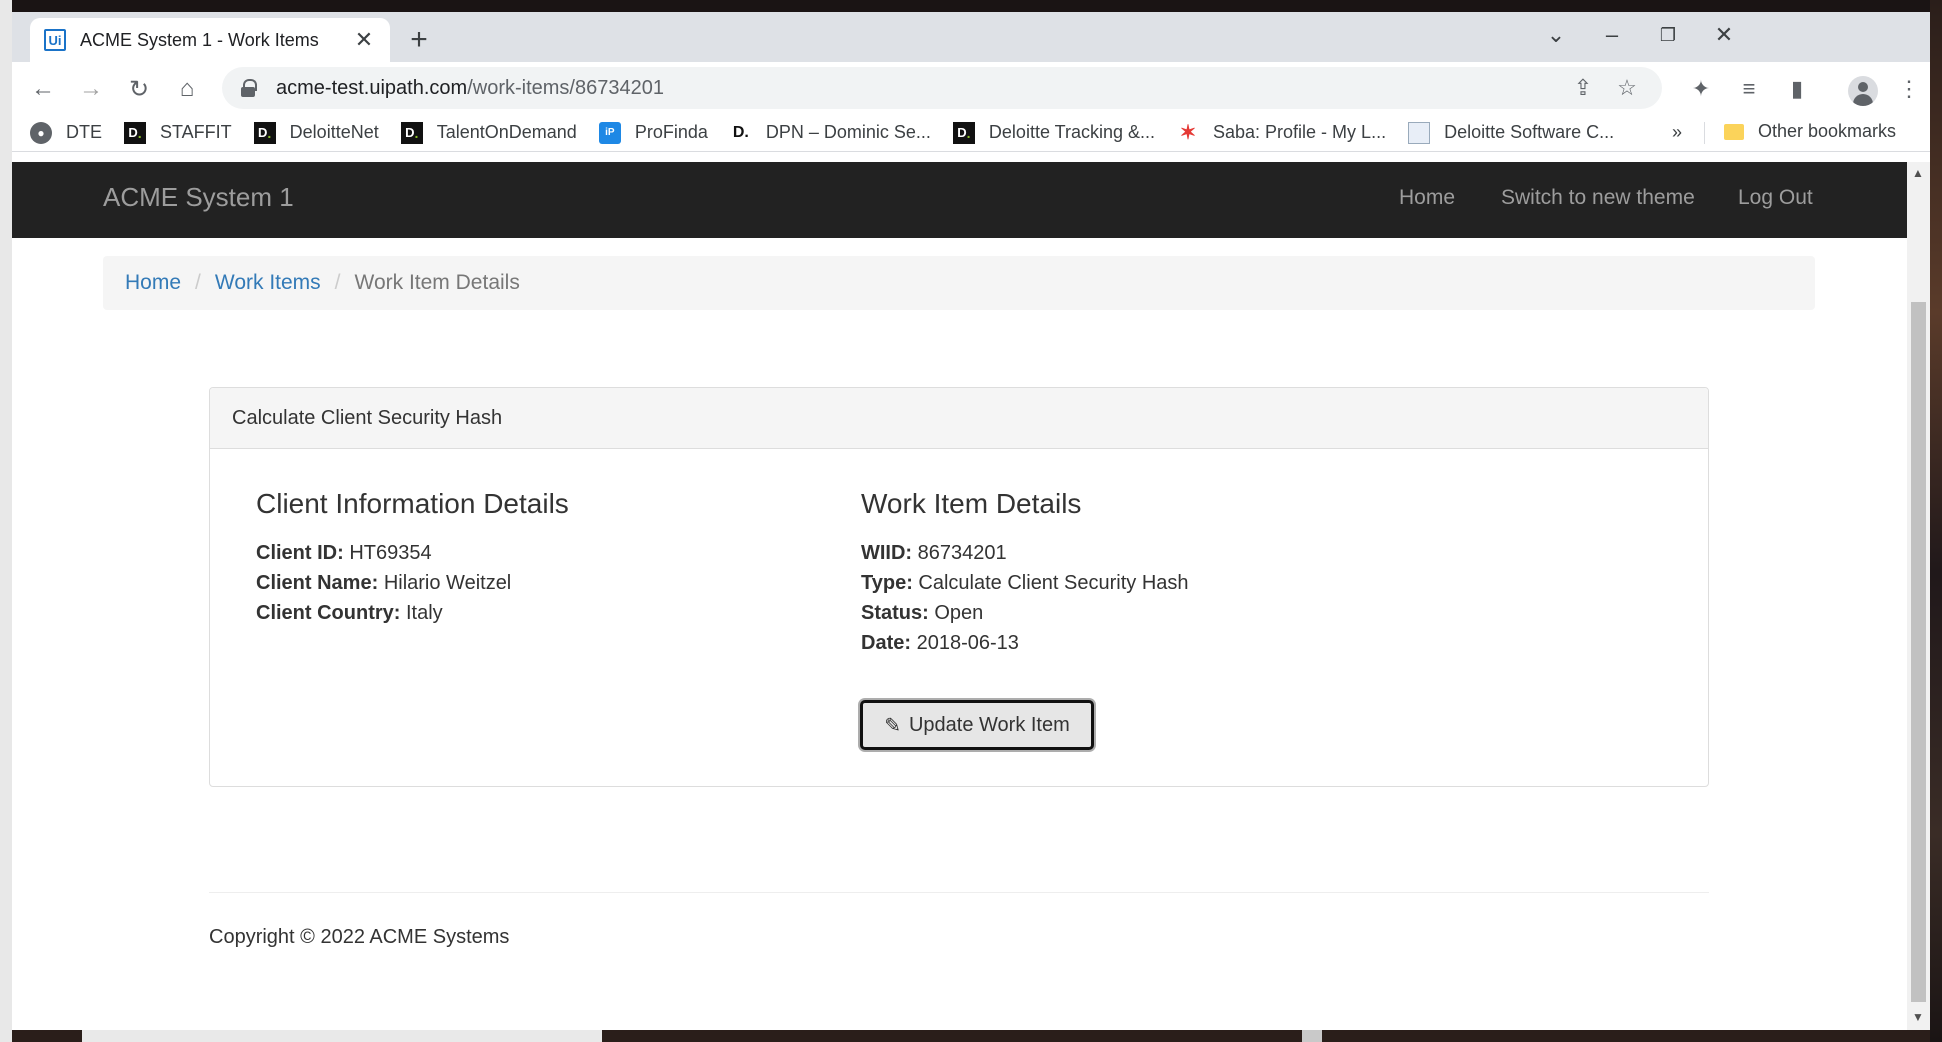  Describe the element at coordinates (419, 40) in the screenshot. I see `new-tab-button: +` at that location.